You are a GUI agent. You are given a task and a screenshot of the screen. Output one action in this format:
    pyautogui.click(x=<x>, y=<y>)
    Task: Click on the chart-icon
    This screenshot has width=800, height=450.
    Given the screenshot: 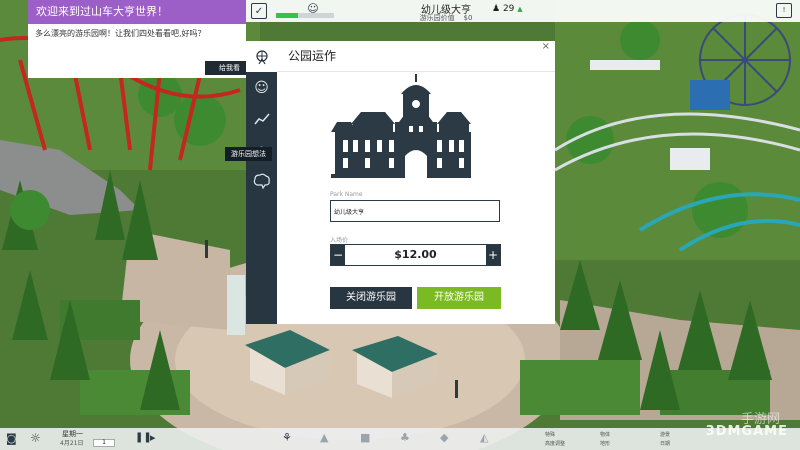 What is the action you would take?
    pyautogui.click(x=261, y=118)
    